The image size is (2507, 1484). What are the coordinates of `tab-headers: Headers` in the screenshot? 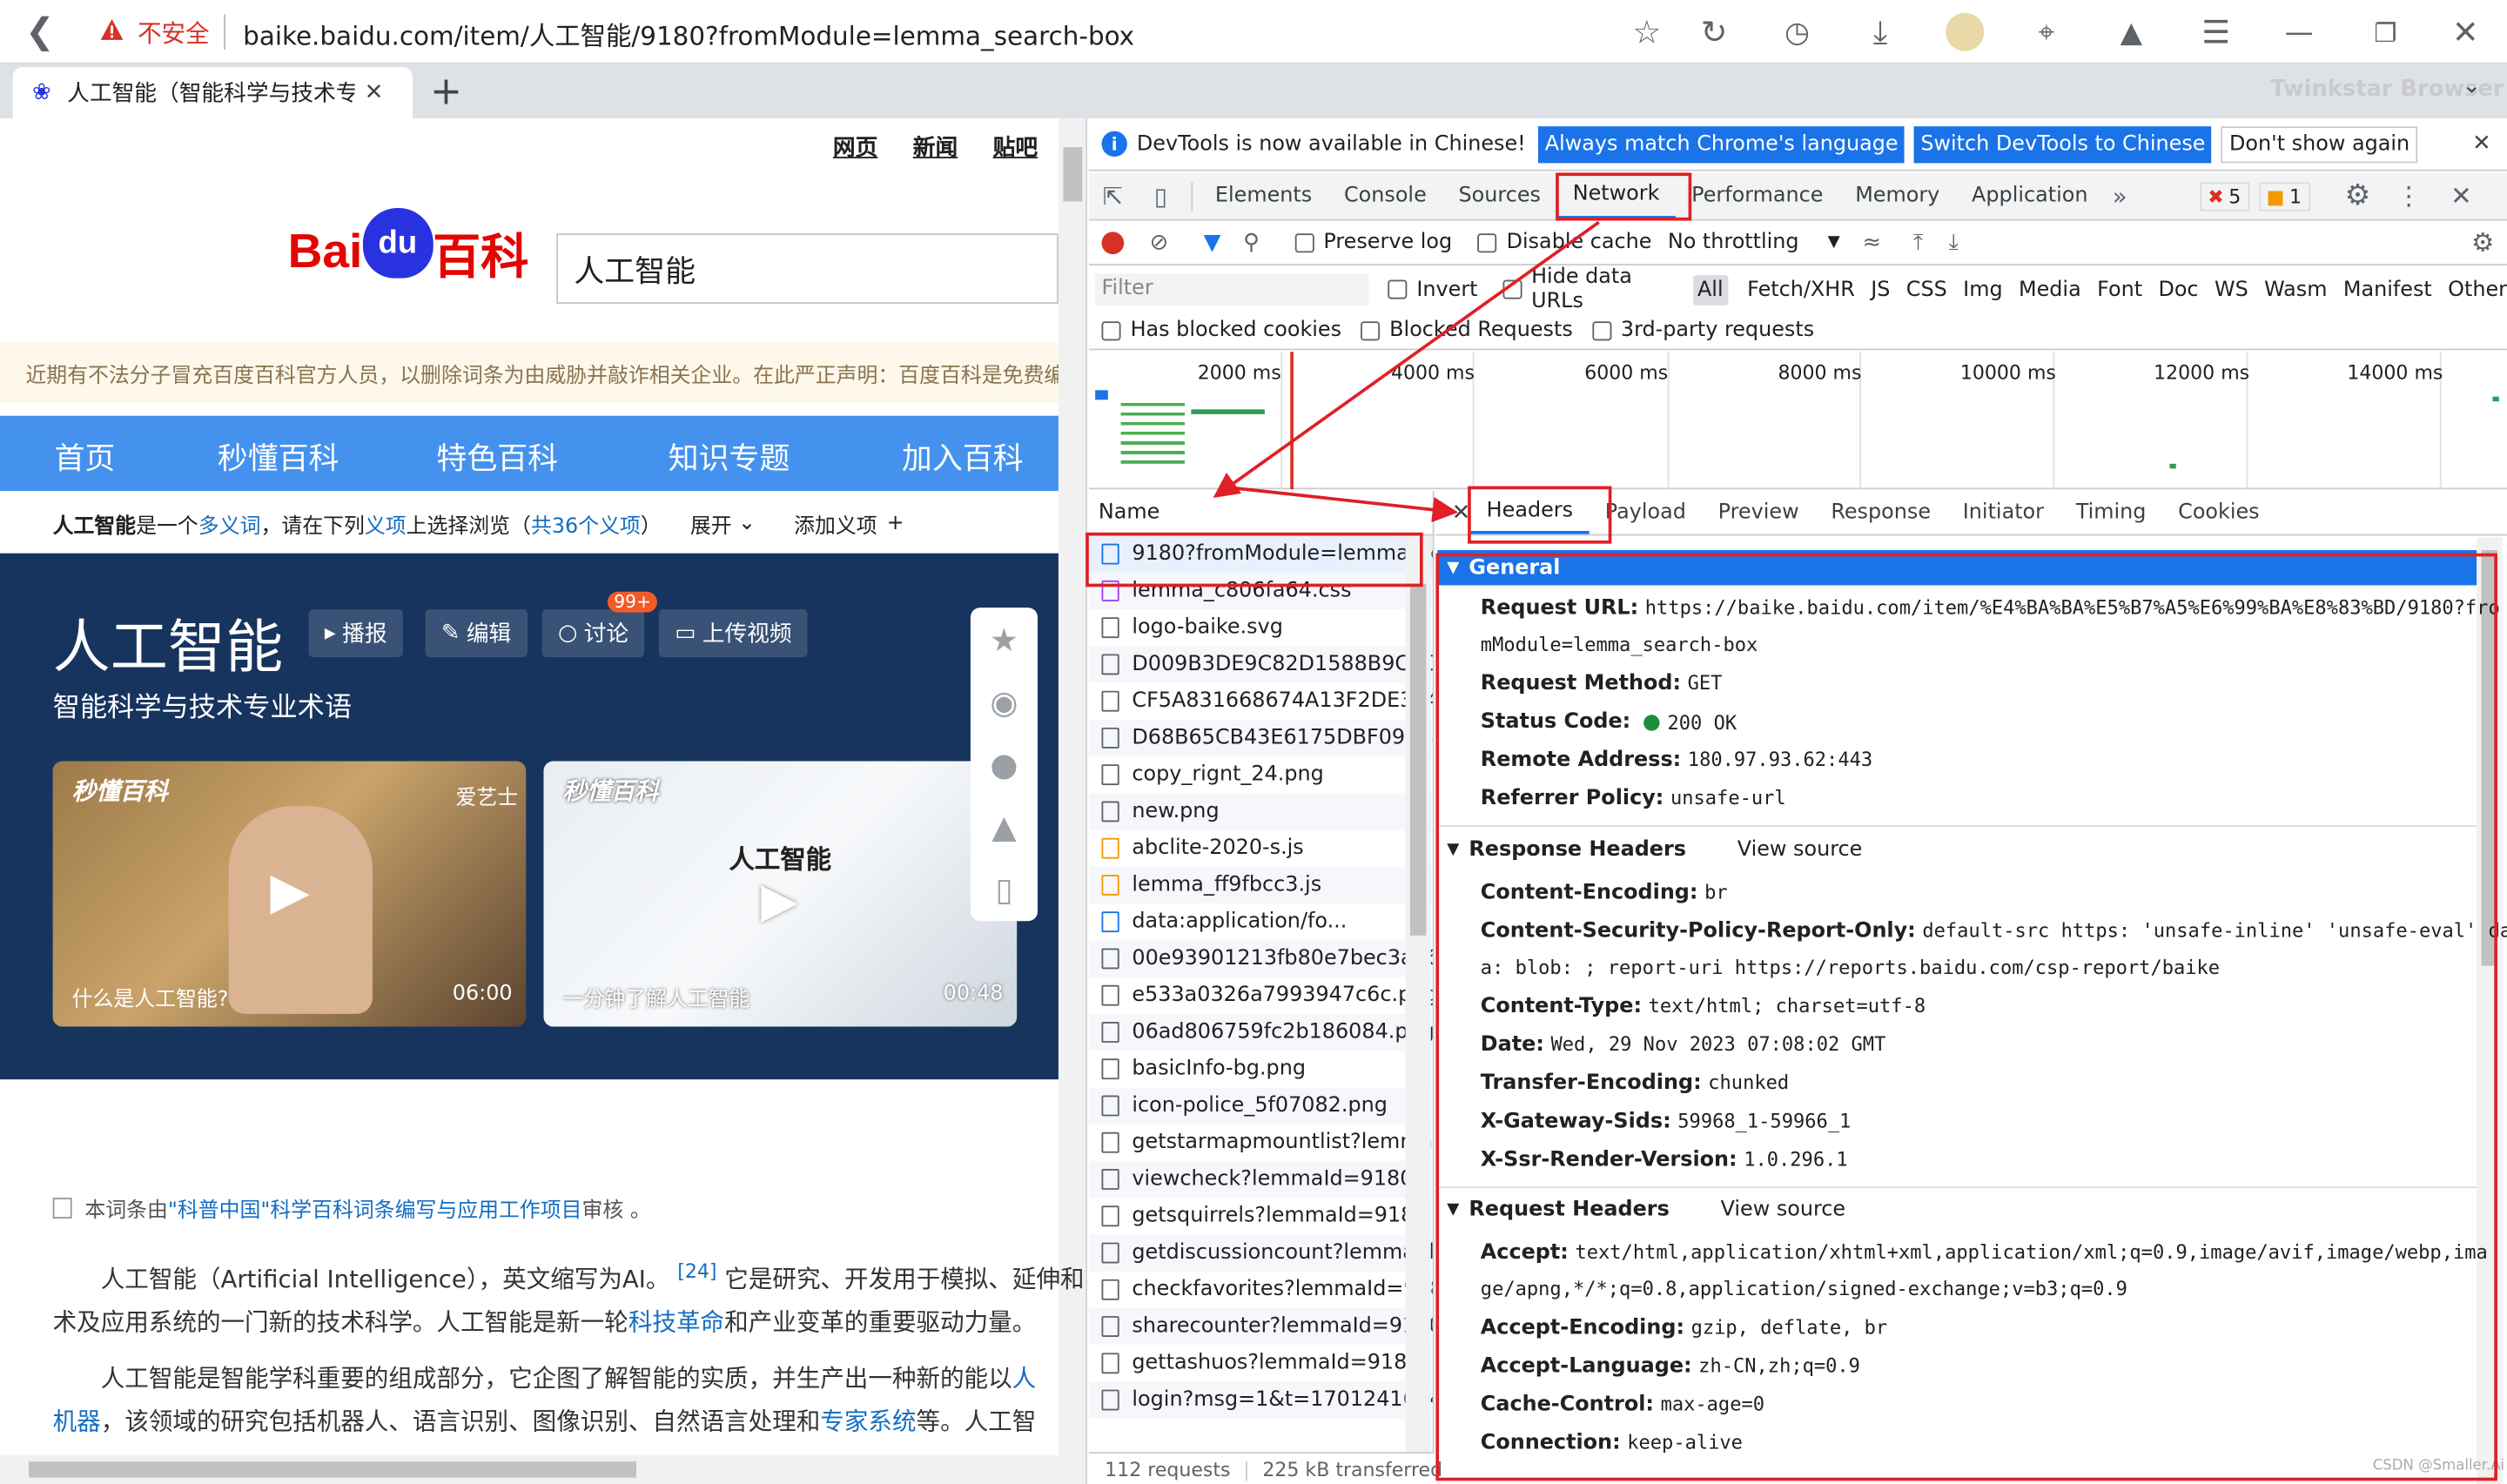 It's located at (1530, 512).